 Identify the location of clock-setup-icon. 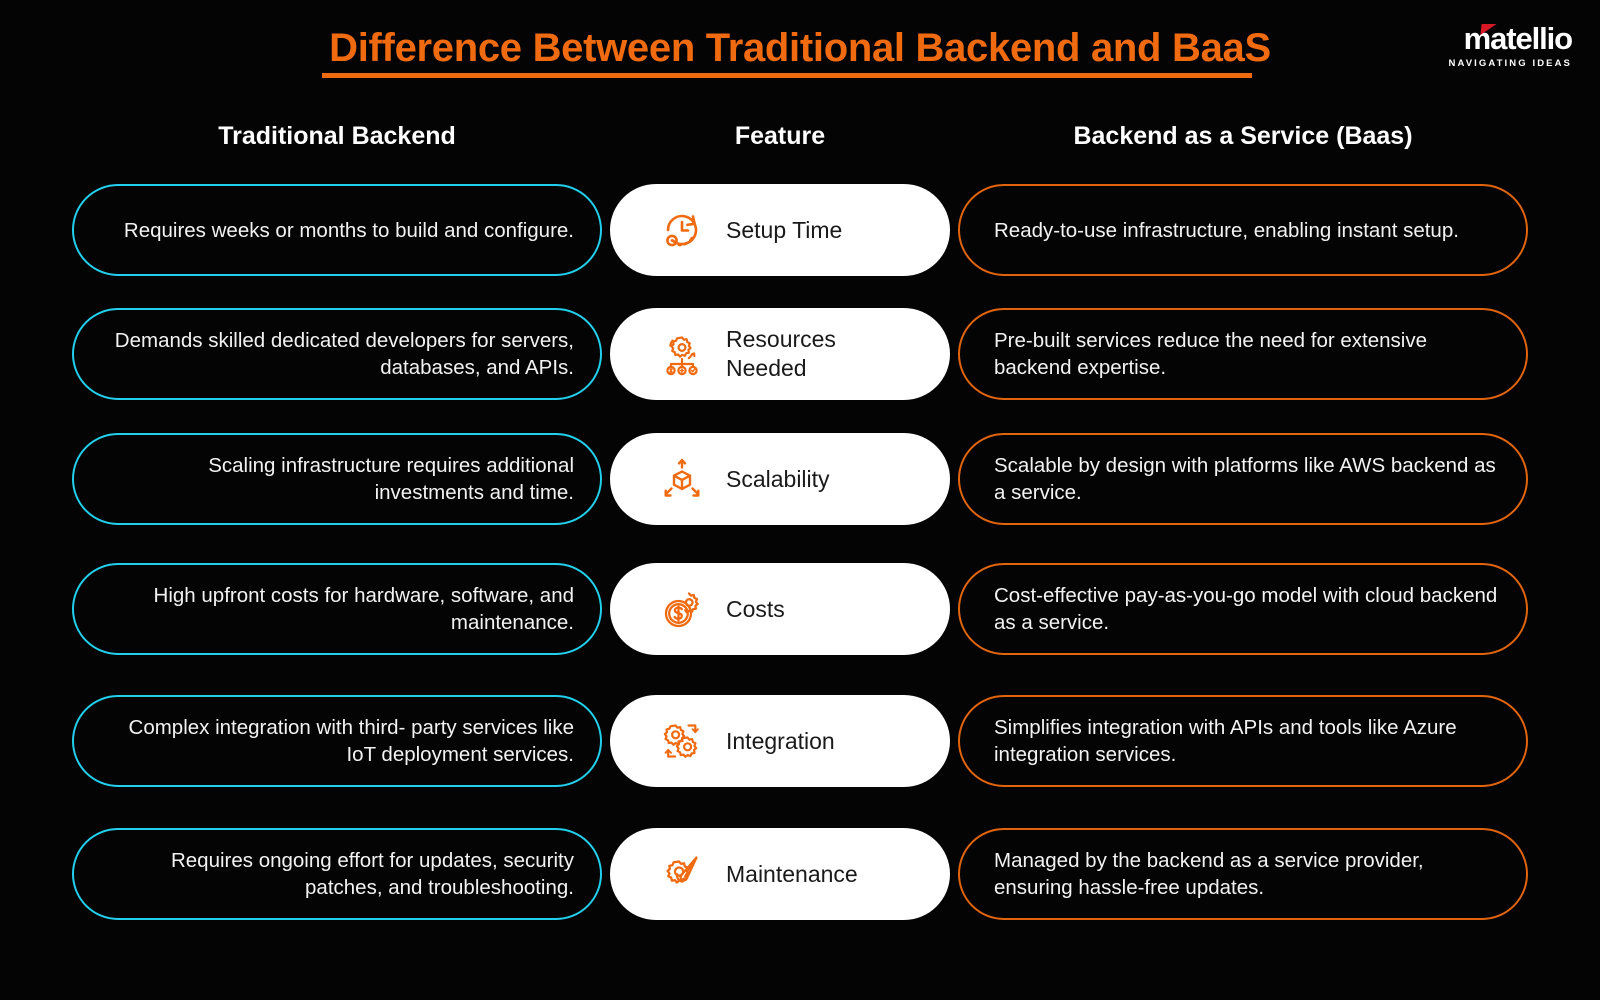
(682, 230).